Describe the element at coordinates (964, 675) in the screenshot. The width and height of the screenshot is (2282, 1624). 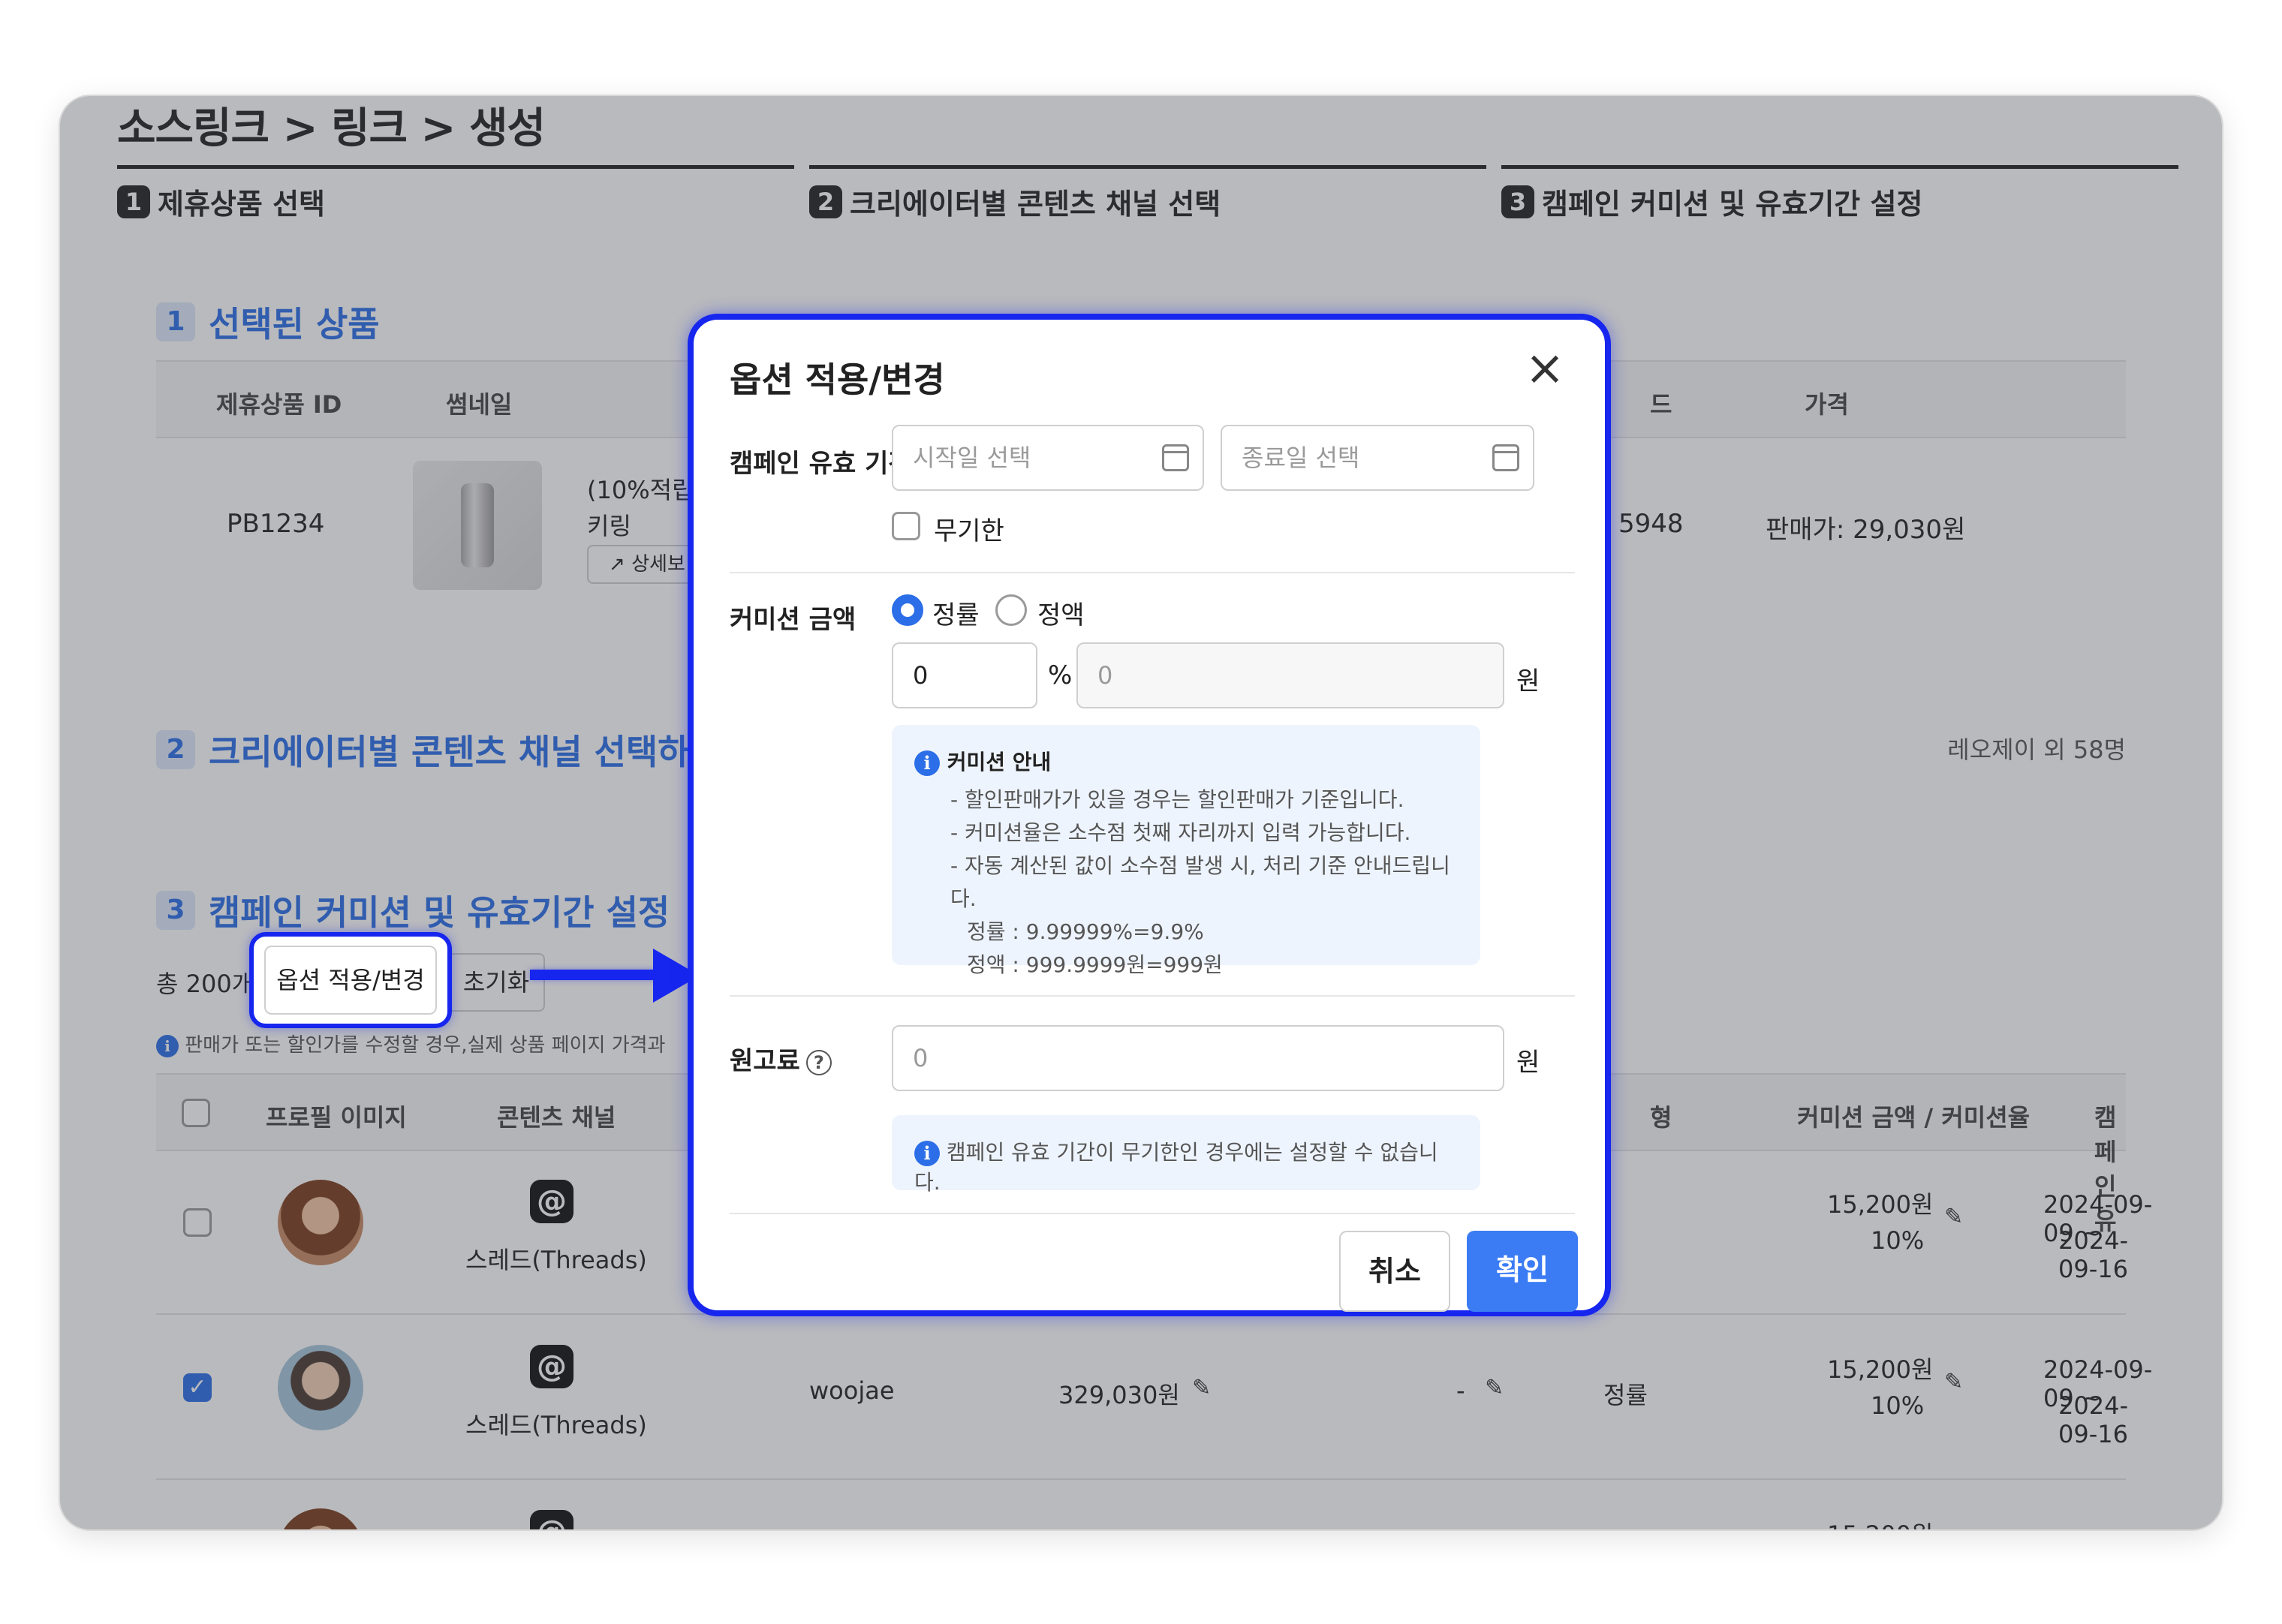
I see `rate-input: 0` at that location.